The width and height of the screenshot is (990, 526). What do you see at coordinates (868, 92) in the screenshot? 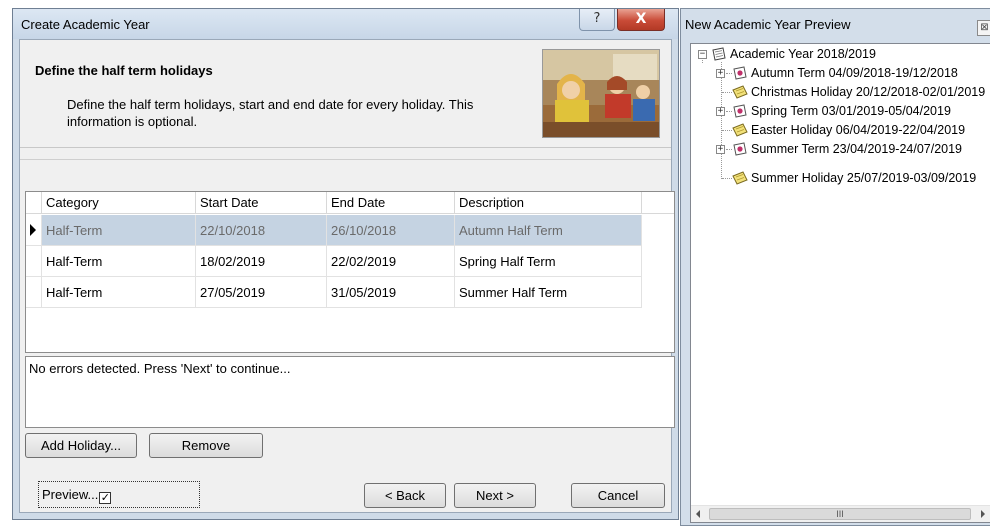
I see `tree-node-label: Christmas Holiday 20/12/2018-02/01/2019` at bounding box center [868, 92].